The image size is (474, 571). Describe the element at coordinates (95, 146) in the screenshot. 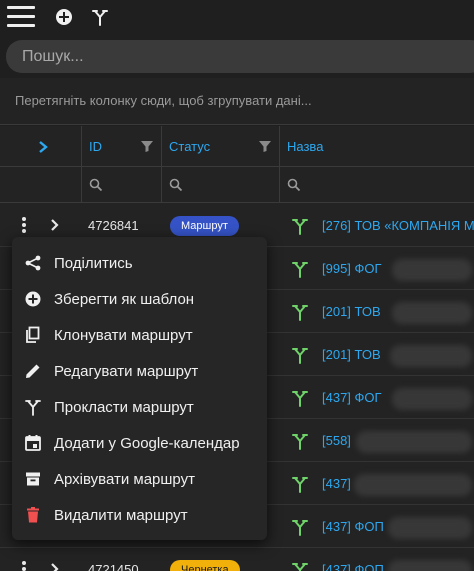

I see `column-label: ID` at that location.